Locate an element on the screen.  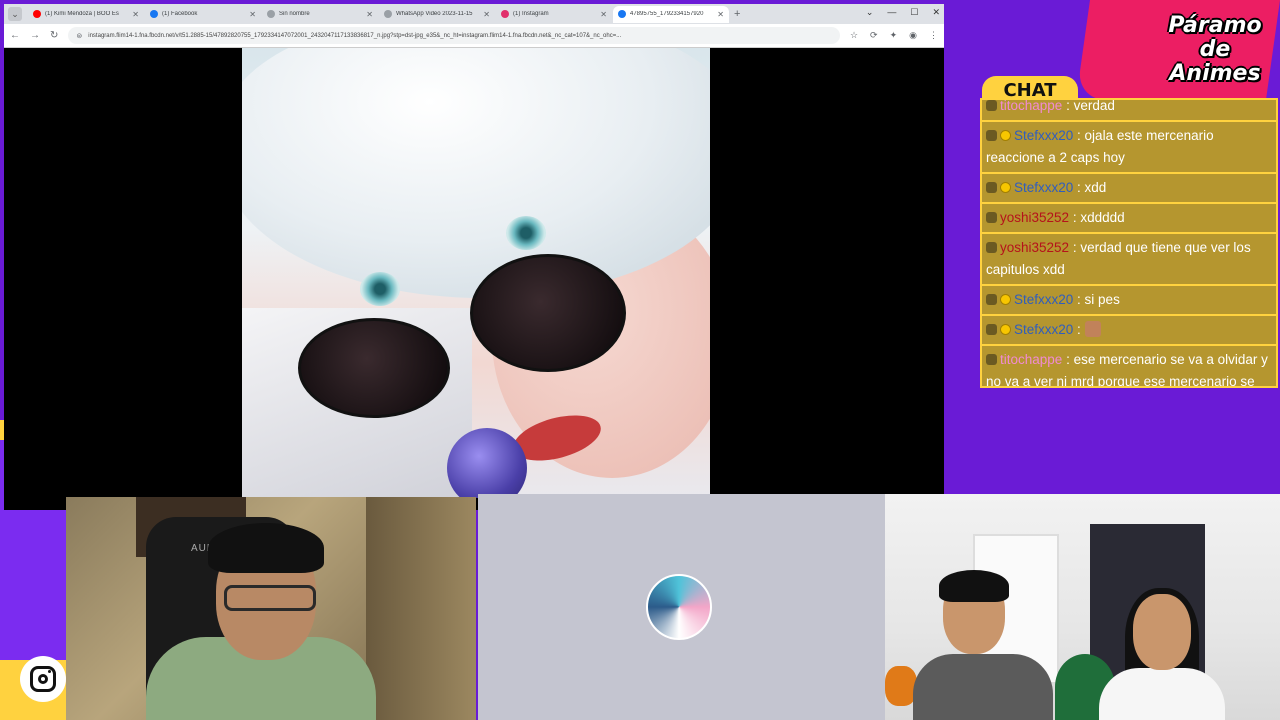
chat-message: titochappe : verdad is located at coordinates (1129, 109).